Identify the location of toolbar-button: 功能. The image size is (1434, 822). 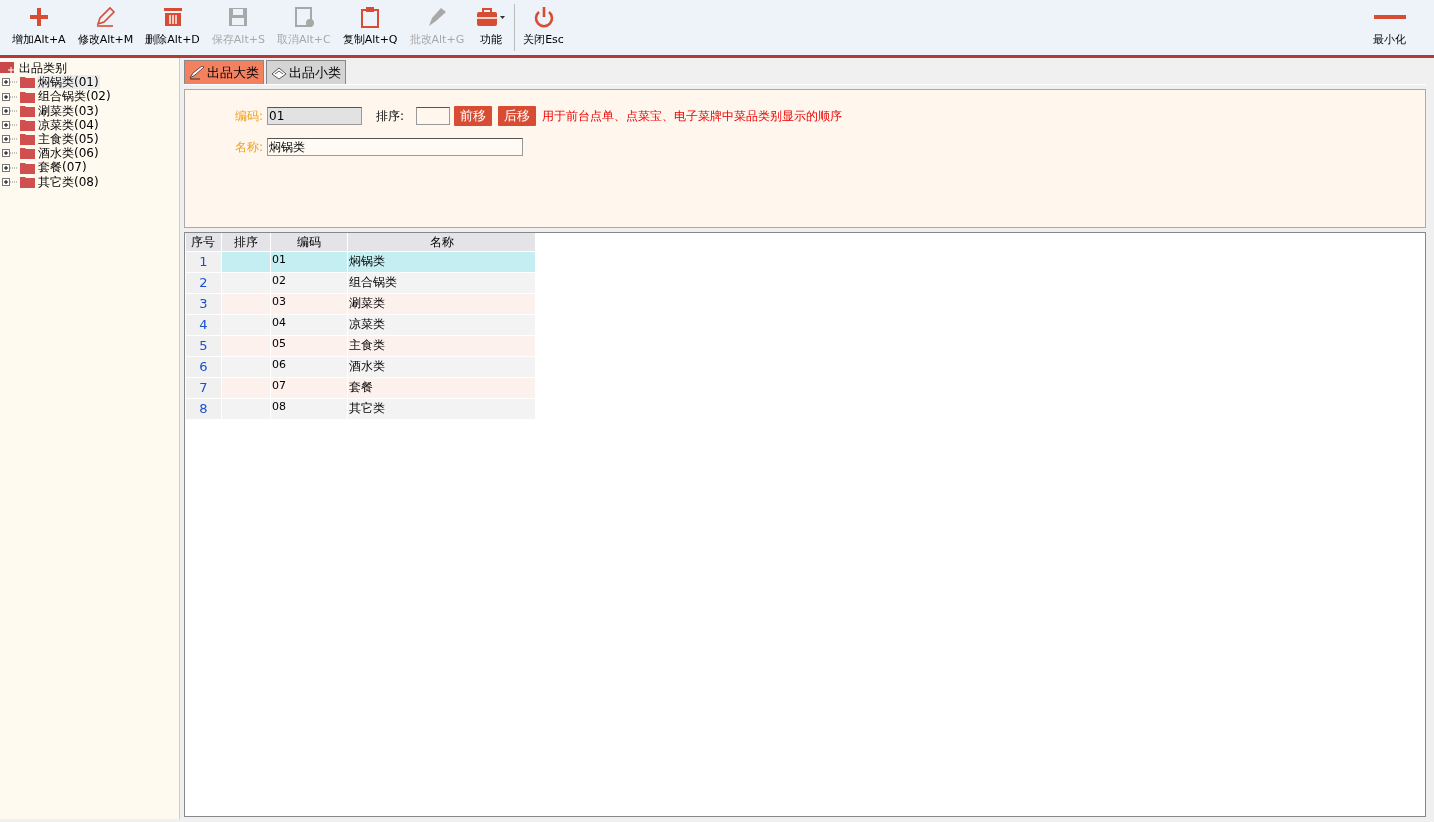
(491, 27).